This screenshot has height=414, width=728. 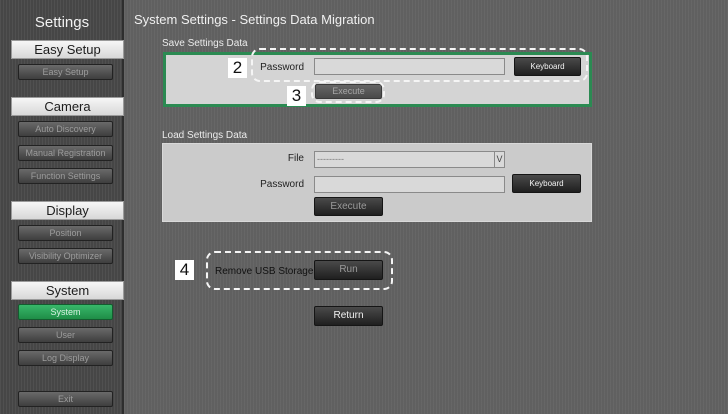 What do you see at coordinates (205, 43) in the screenshot?
I see `save-section-label: Save Settings Data` at bounding box center [205, 43].